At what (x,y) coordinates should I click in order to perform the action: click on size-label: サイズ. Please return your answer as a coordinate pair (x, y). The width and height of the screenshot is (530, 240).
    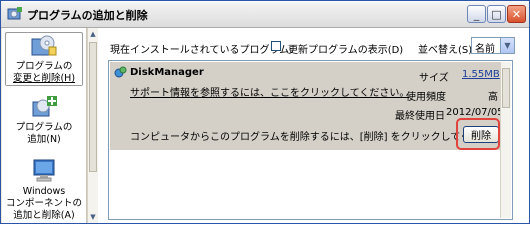
    Looking at the image, I should click on (434, 78).